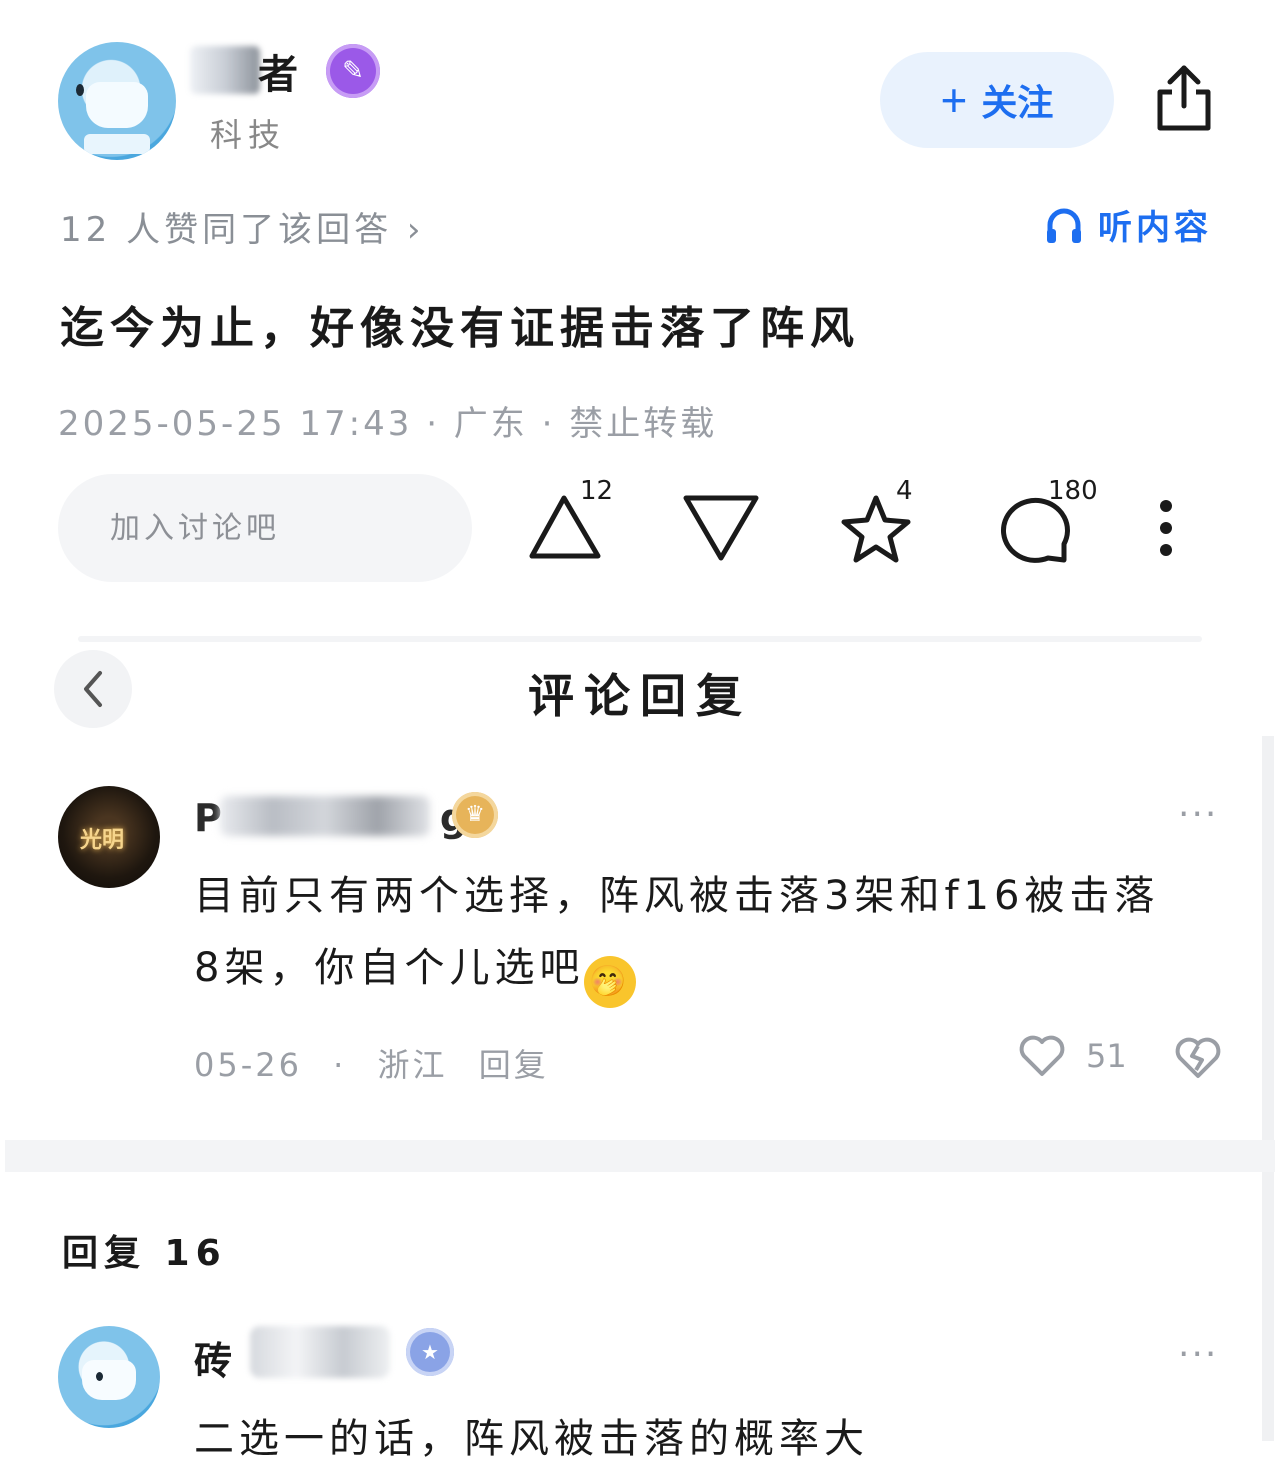 This screenshot has width=1280, height=1464. Describe the element at coordinates (412, 1065) in the screenshot. I see `comment-location: 浙江` at that location.